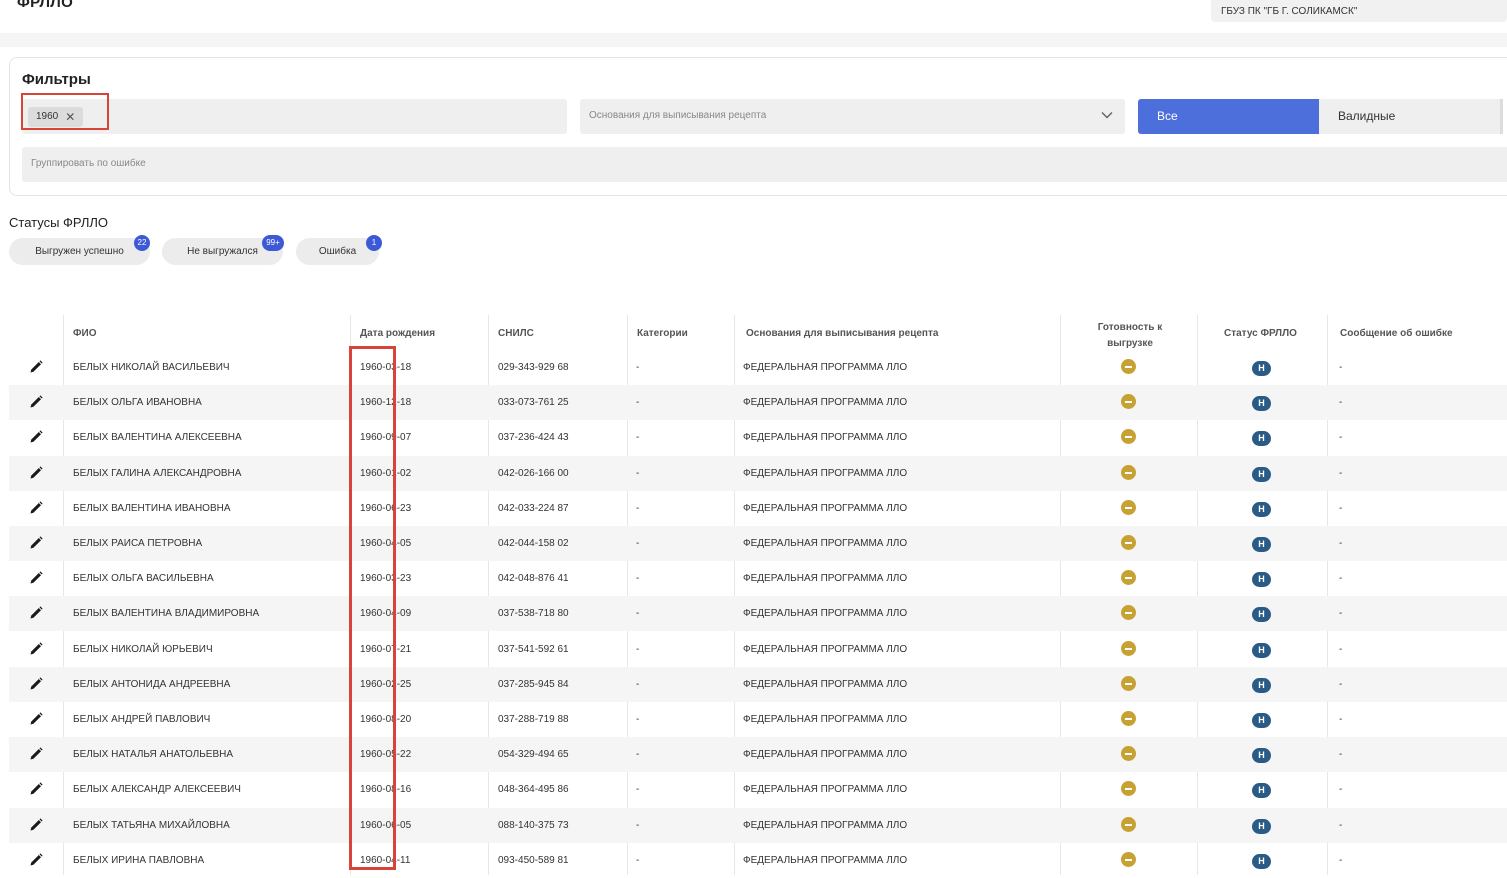 The width and height of the screenshot is (1507, 878). Describe the element at coordinates (142, 243) in the screenshot. I see `count-badge: 22` at that location.